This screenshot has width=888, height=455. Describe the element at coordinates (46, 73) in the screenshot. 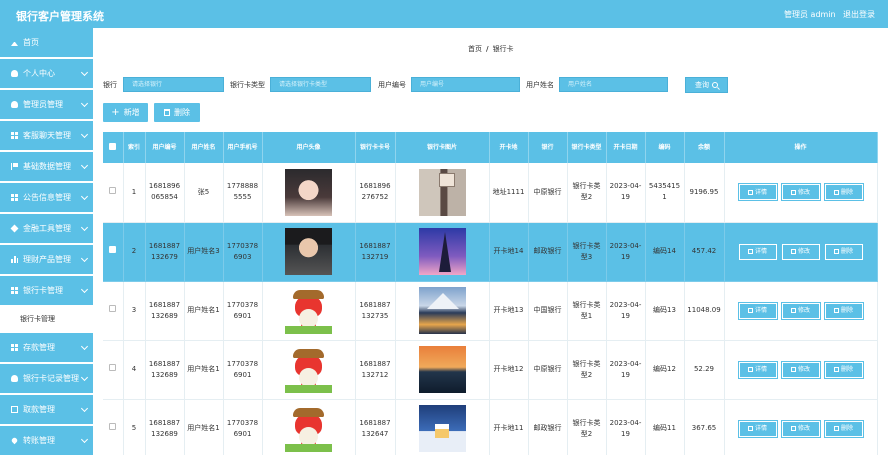

I see `sidebar-item-1: 个人中心` at that location.